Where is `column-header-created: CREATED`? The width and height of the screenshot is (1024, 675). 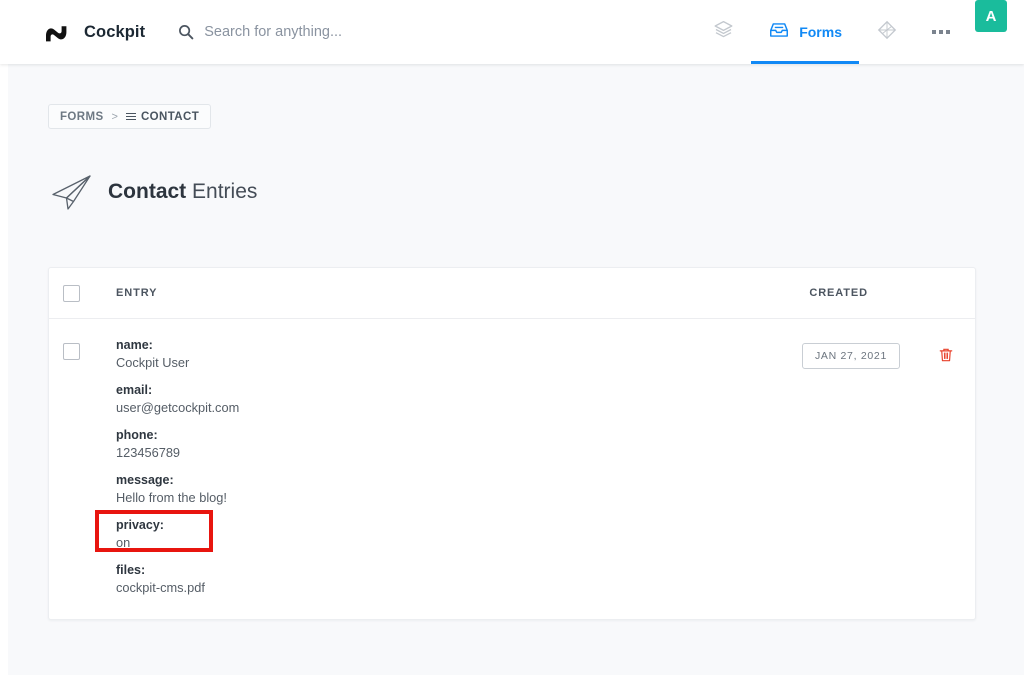
column-header-created: CREATED is located at coordinates (838, 293).